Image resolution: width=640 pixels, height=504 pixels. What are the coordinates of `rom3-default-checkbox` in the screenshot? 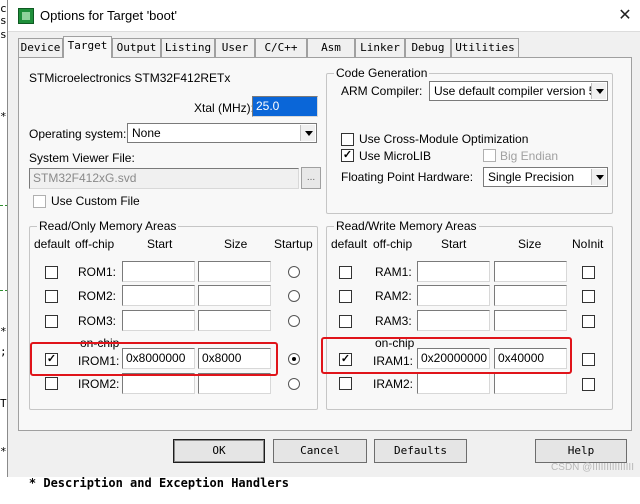 It's located at (51, 321).